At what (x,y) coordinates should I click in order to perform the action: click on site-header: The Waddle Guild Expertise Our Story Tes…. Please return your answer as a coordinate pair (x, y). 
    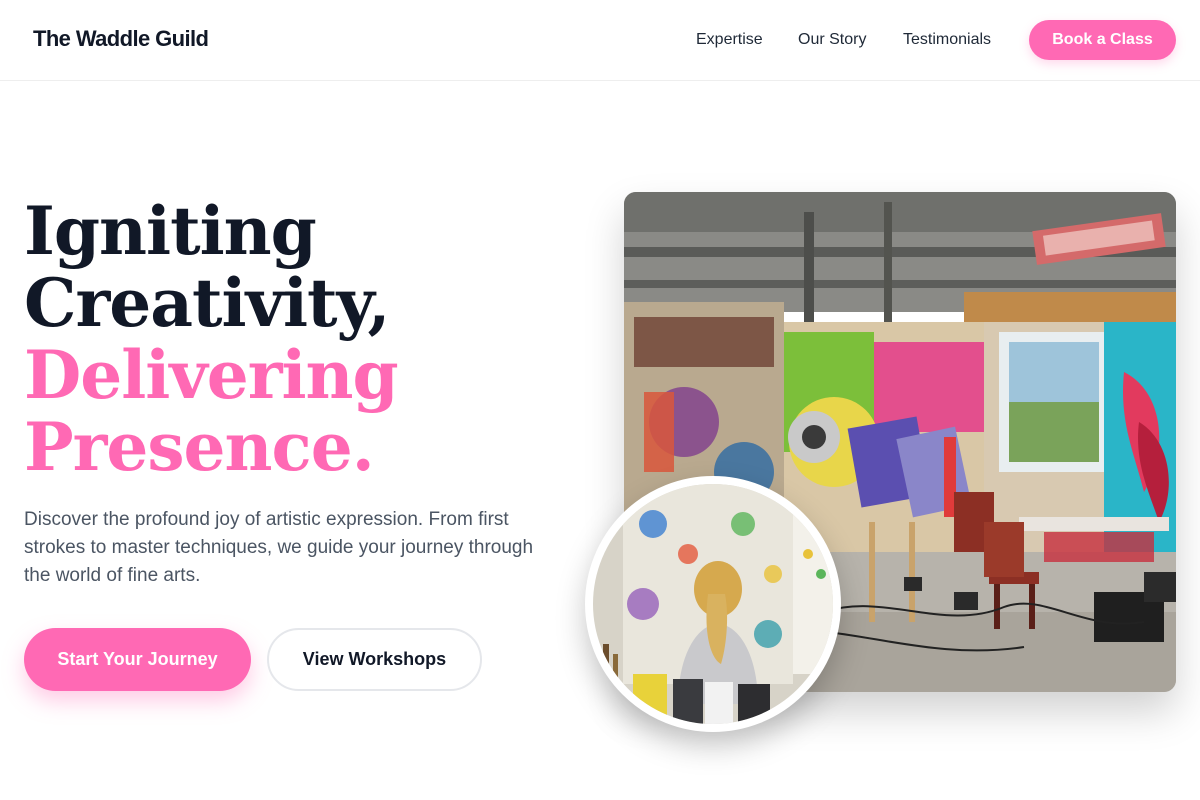
    Looking at the image, I should click on (600, 40).